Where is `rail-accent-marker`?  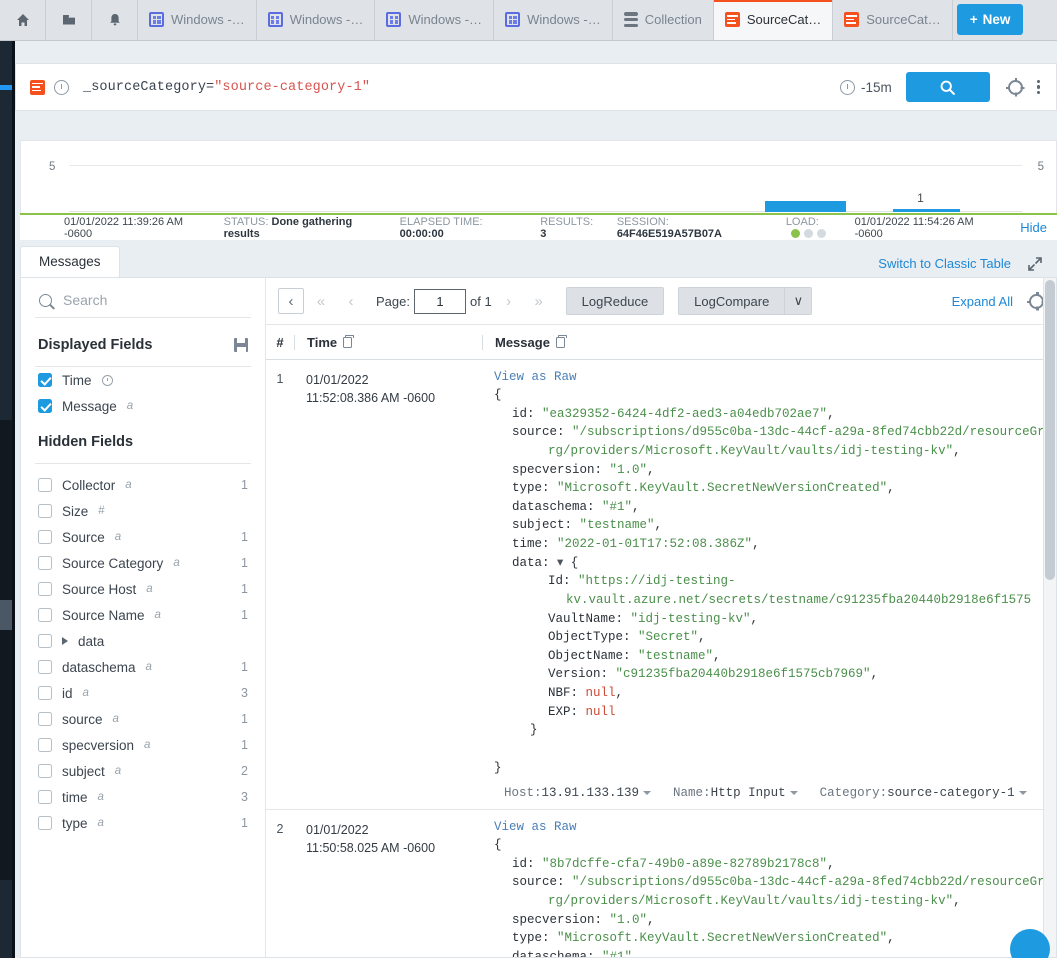
rail-accent-marker is located at coordinates (6, 87).